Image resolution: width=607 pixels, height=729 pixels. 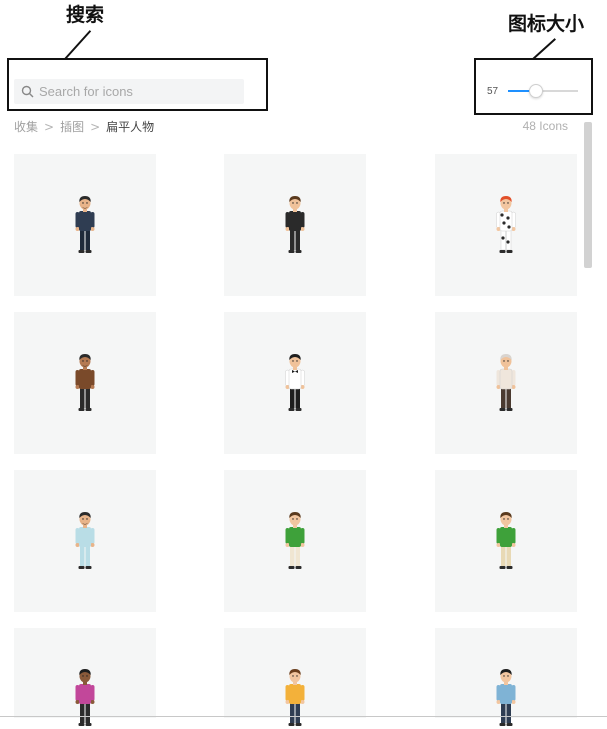 I want to click on man-black-suit-icon, so click(x=295, y=224).